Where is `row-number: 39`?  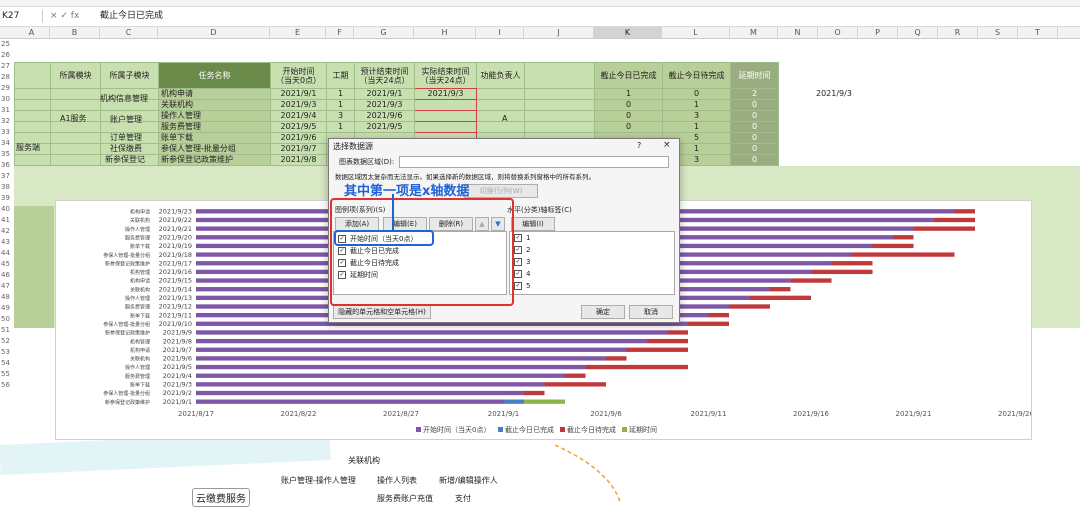 row-number: 39 is located at coordinates (6, 198).